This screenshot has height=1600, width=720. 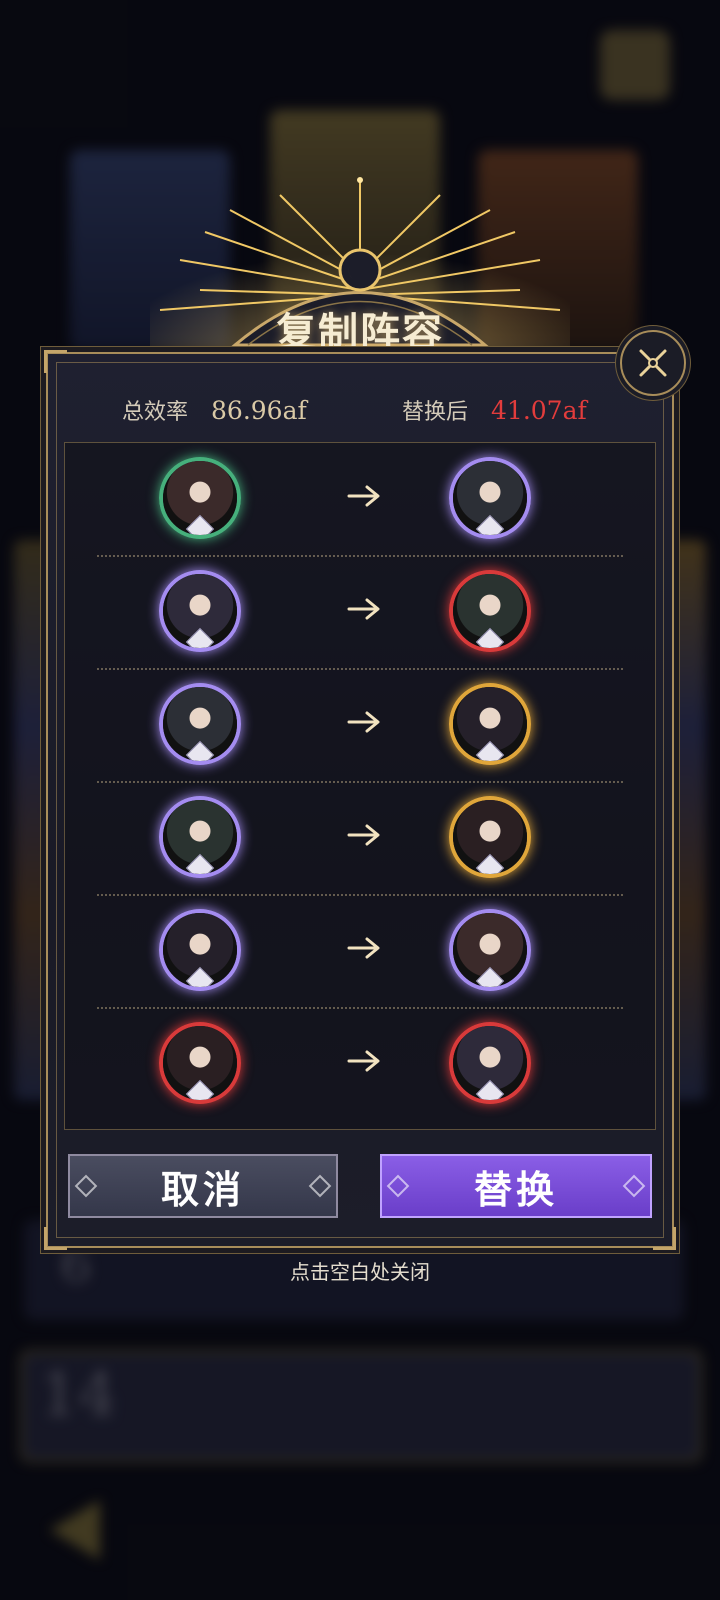 I want to click on after-replace-stat: 替换后 41.07af, so click(x=494, y=411).